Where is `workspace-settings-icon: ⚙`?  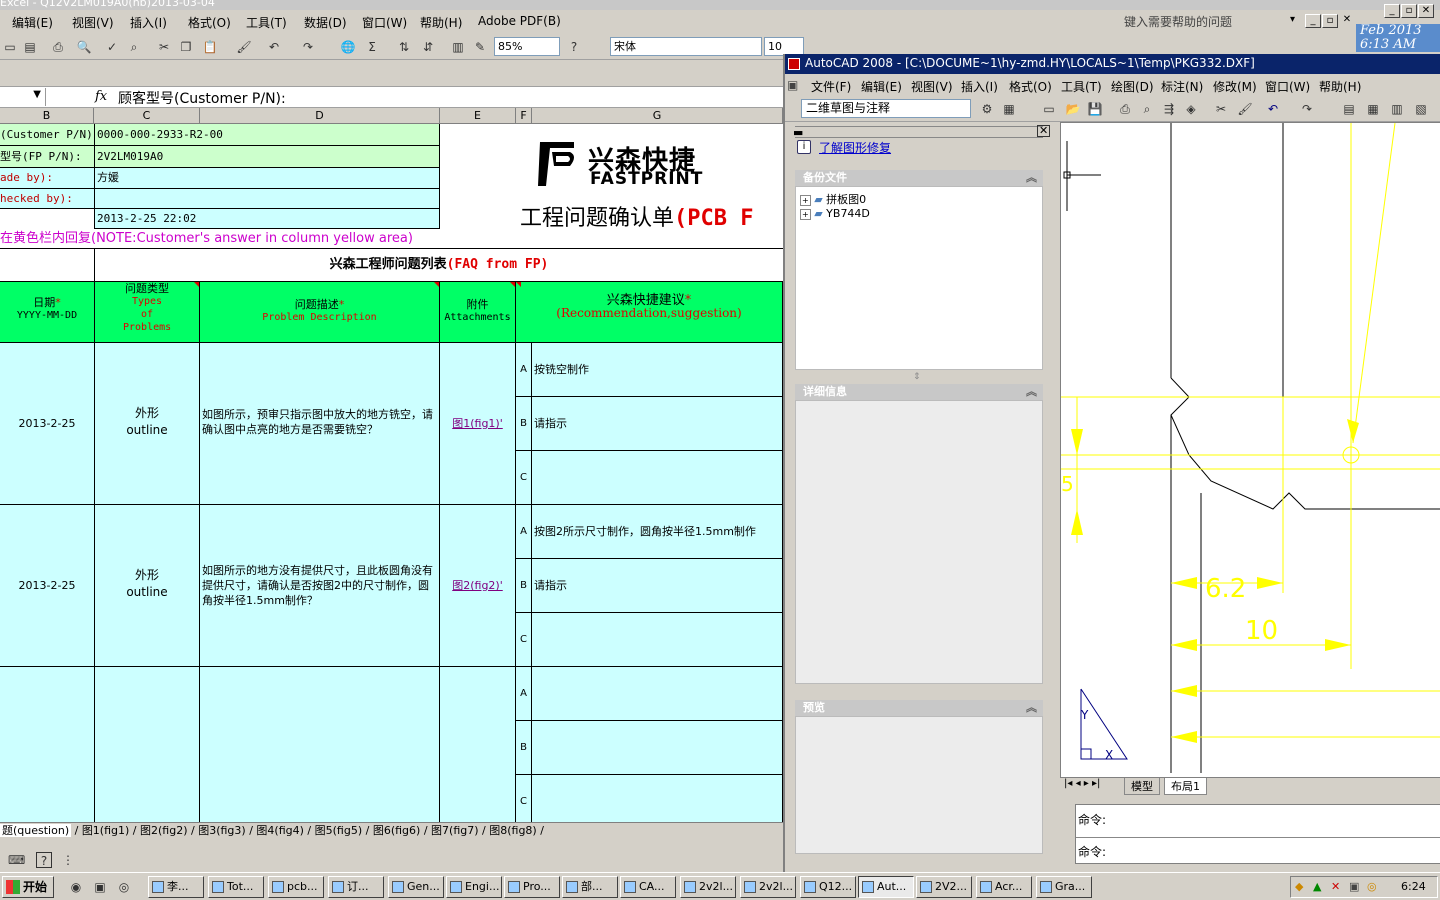 workspace-settings-icon: ⚙ is located at coordinates (987, 109).